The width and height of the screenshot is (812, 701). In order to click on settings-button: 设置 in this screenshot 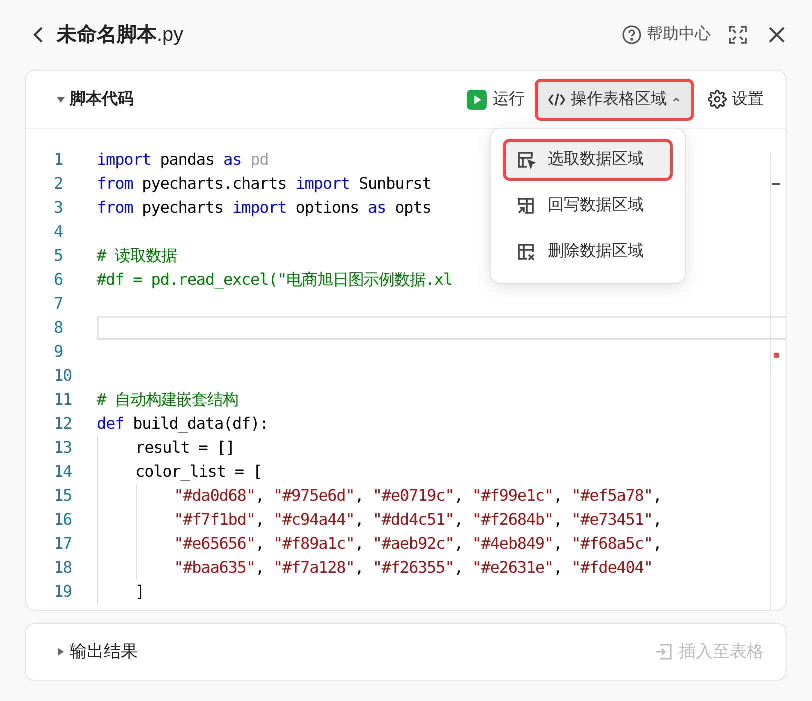, I will do `click(736, 100)`.